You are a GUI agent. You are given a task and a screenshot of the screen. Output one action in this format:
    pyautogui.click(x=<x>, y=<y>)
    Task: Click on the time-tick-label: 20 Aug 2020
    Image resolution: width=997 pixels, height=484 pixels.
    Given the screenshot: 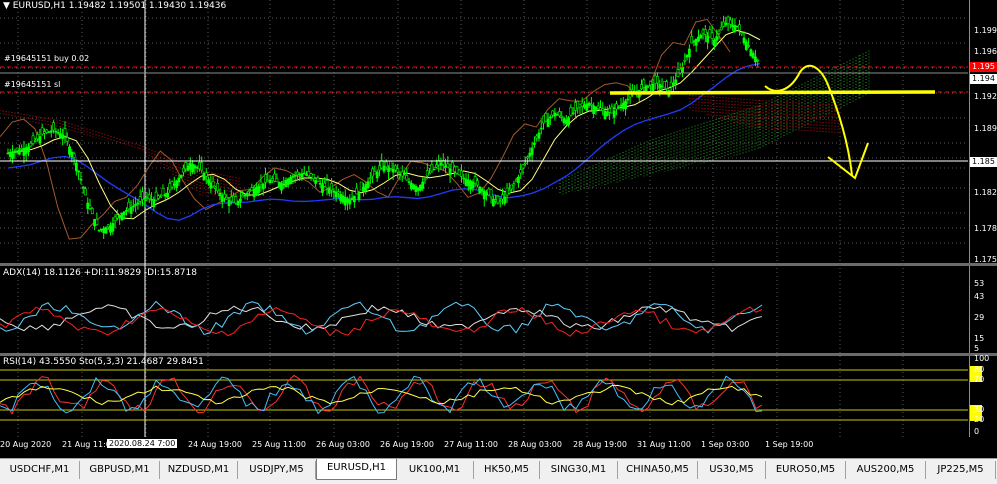 What is the action you would take?
    pyautogui.click(x=26, y=444)
    